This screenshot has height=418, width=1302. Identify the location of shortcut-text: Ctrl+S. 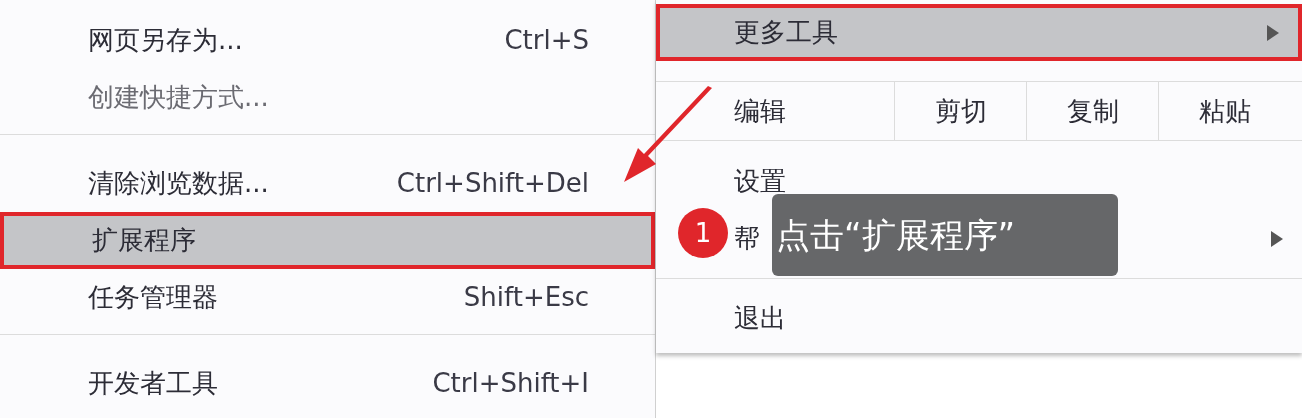
(546, 40).